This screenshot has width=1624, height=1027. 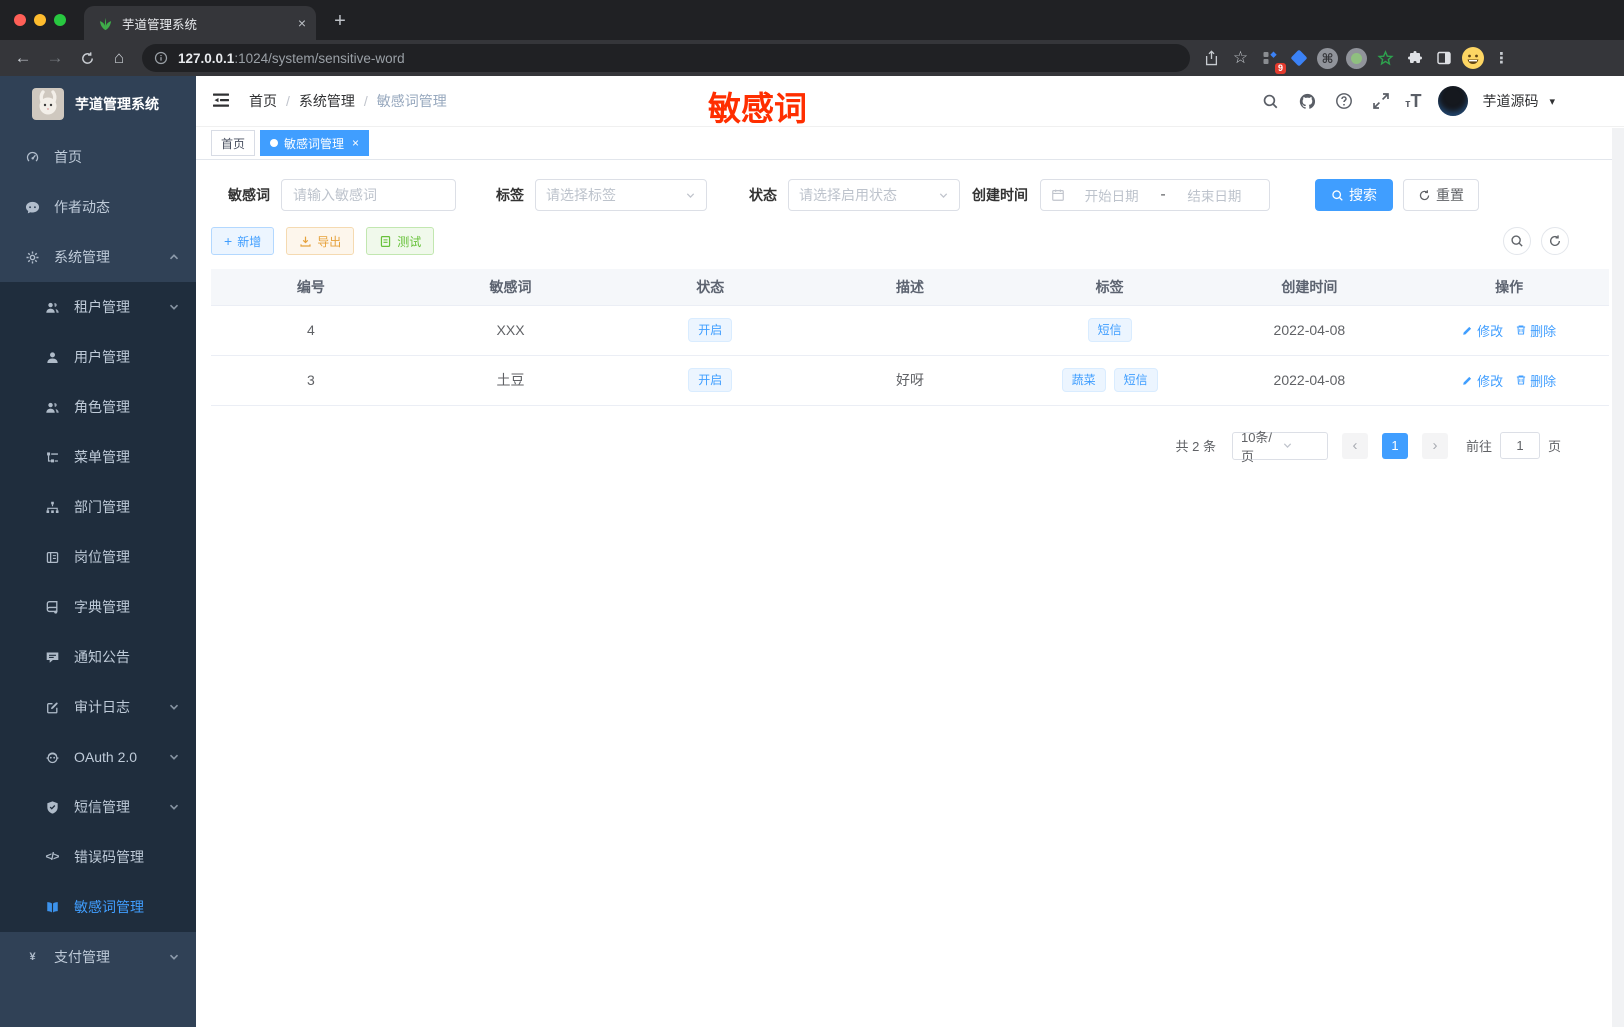 What do you see at coordinates (1472, 58) in the screenshot?
I see `profile-avatar-emoji` at bounding box center [1472, 58].